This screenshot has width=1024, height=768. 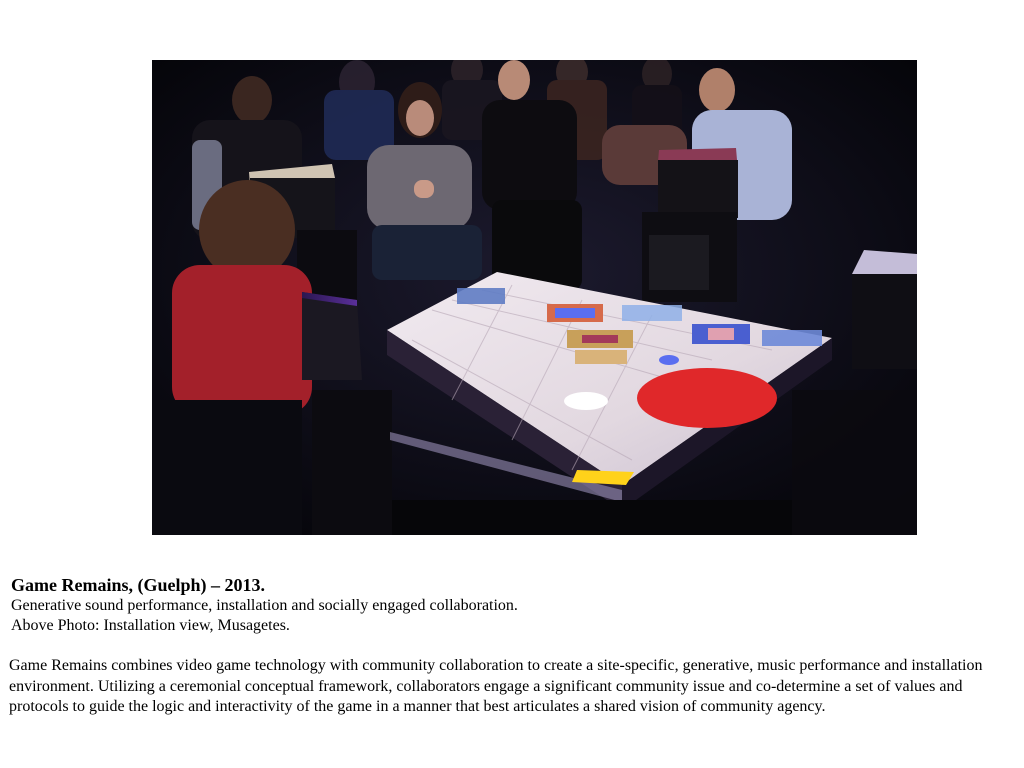 What do you see at coordinates (884, 309) in the screenshot?
I see `speaker-far-right` at bounding box center [884, 309].